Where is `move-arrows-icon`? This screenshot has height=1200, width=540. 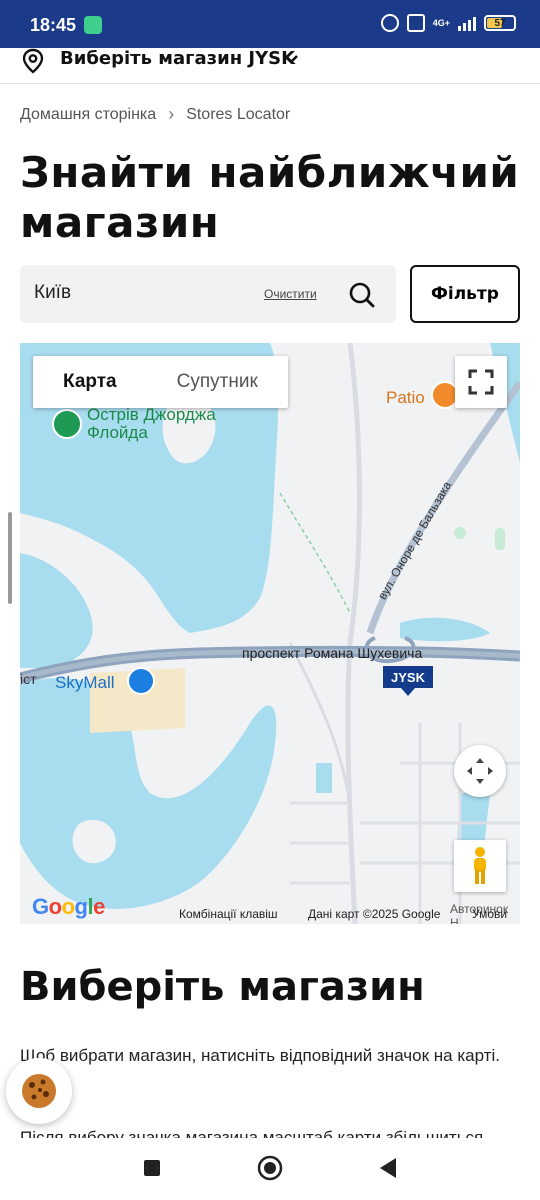 move-arrows-icon is located at coordinates (480, 771).